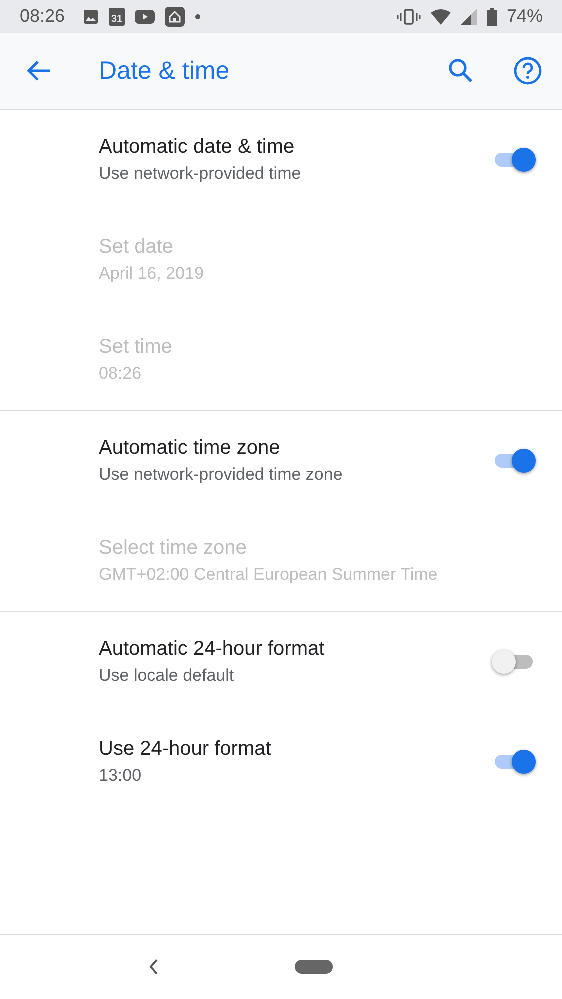 This screenshot has width=562, height=999. What do you see at coordinates (117, 17) in the screenshot?
I see `calendar-icon: 31` at bounding box center [117, 17].